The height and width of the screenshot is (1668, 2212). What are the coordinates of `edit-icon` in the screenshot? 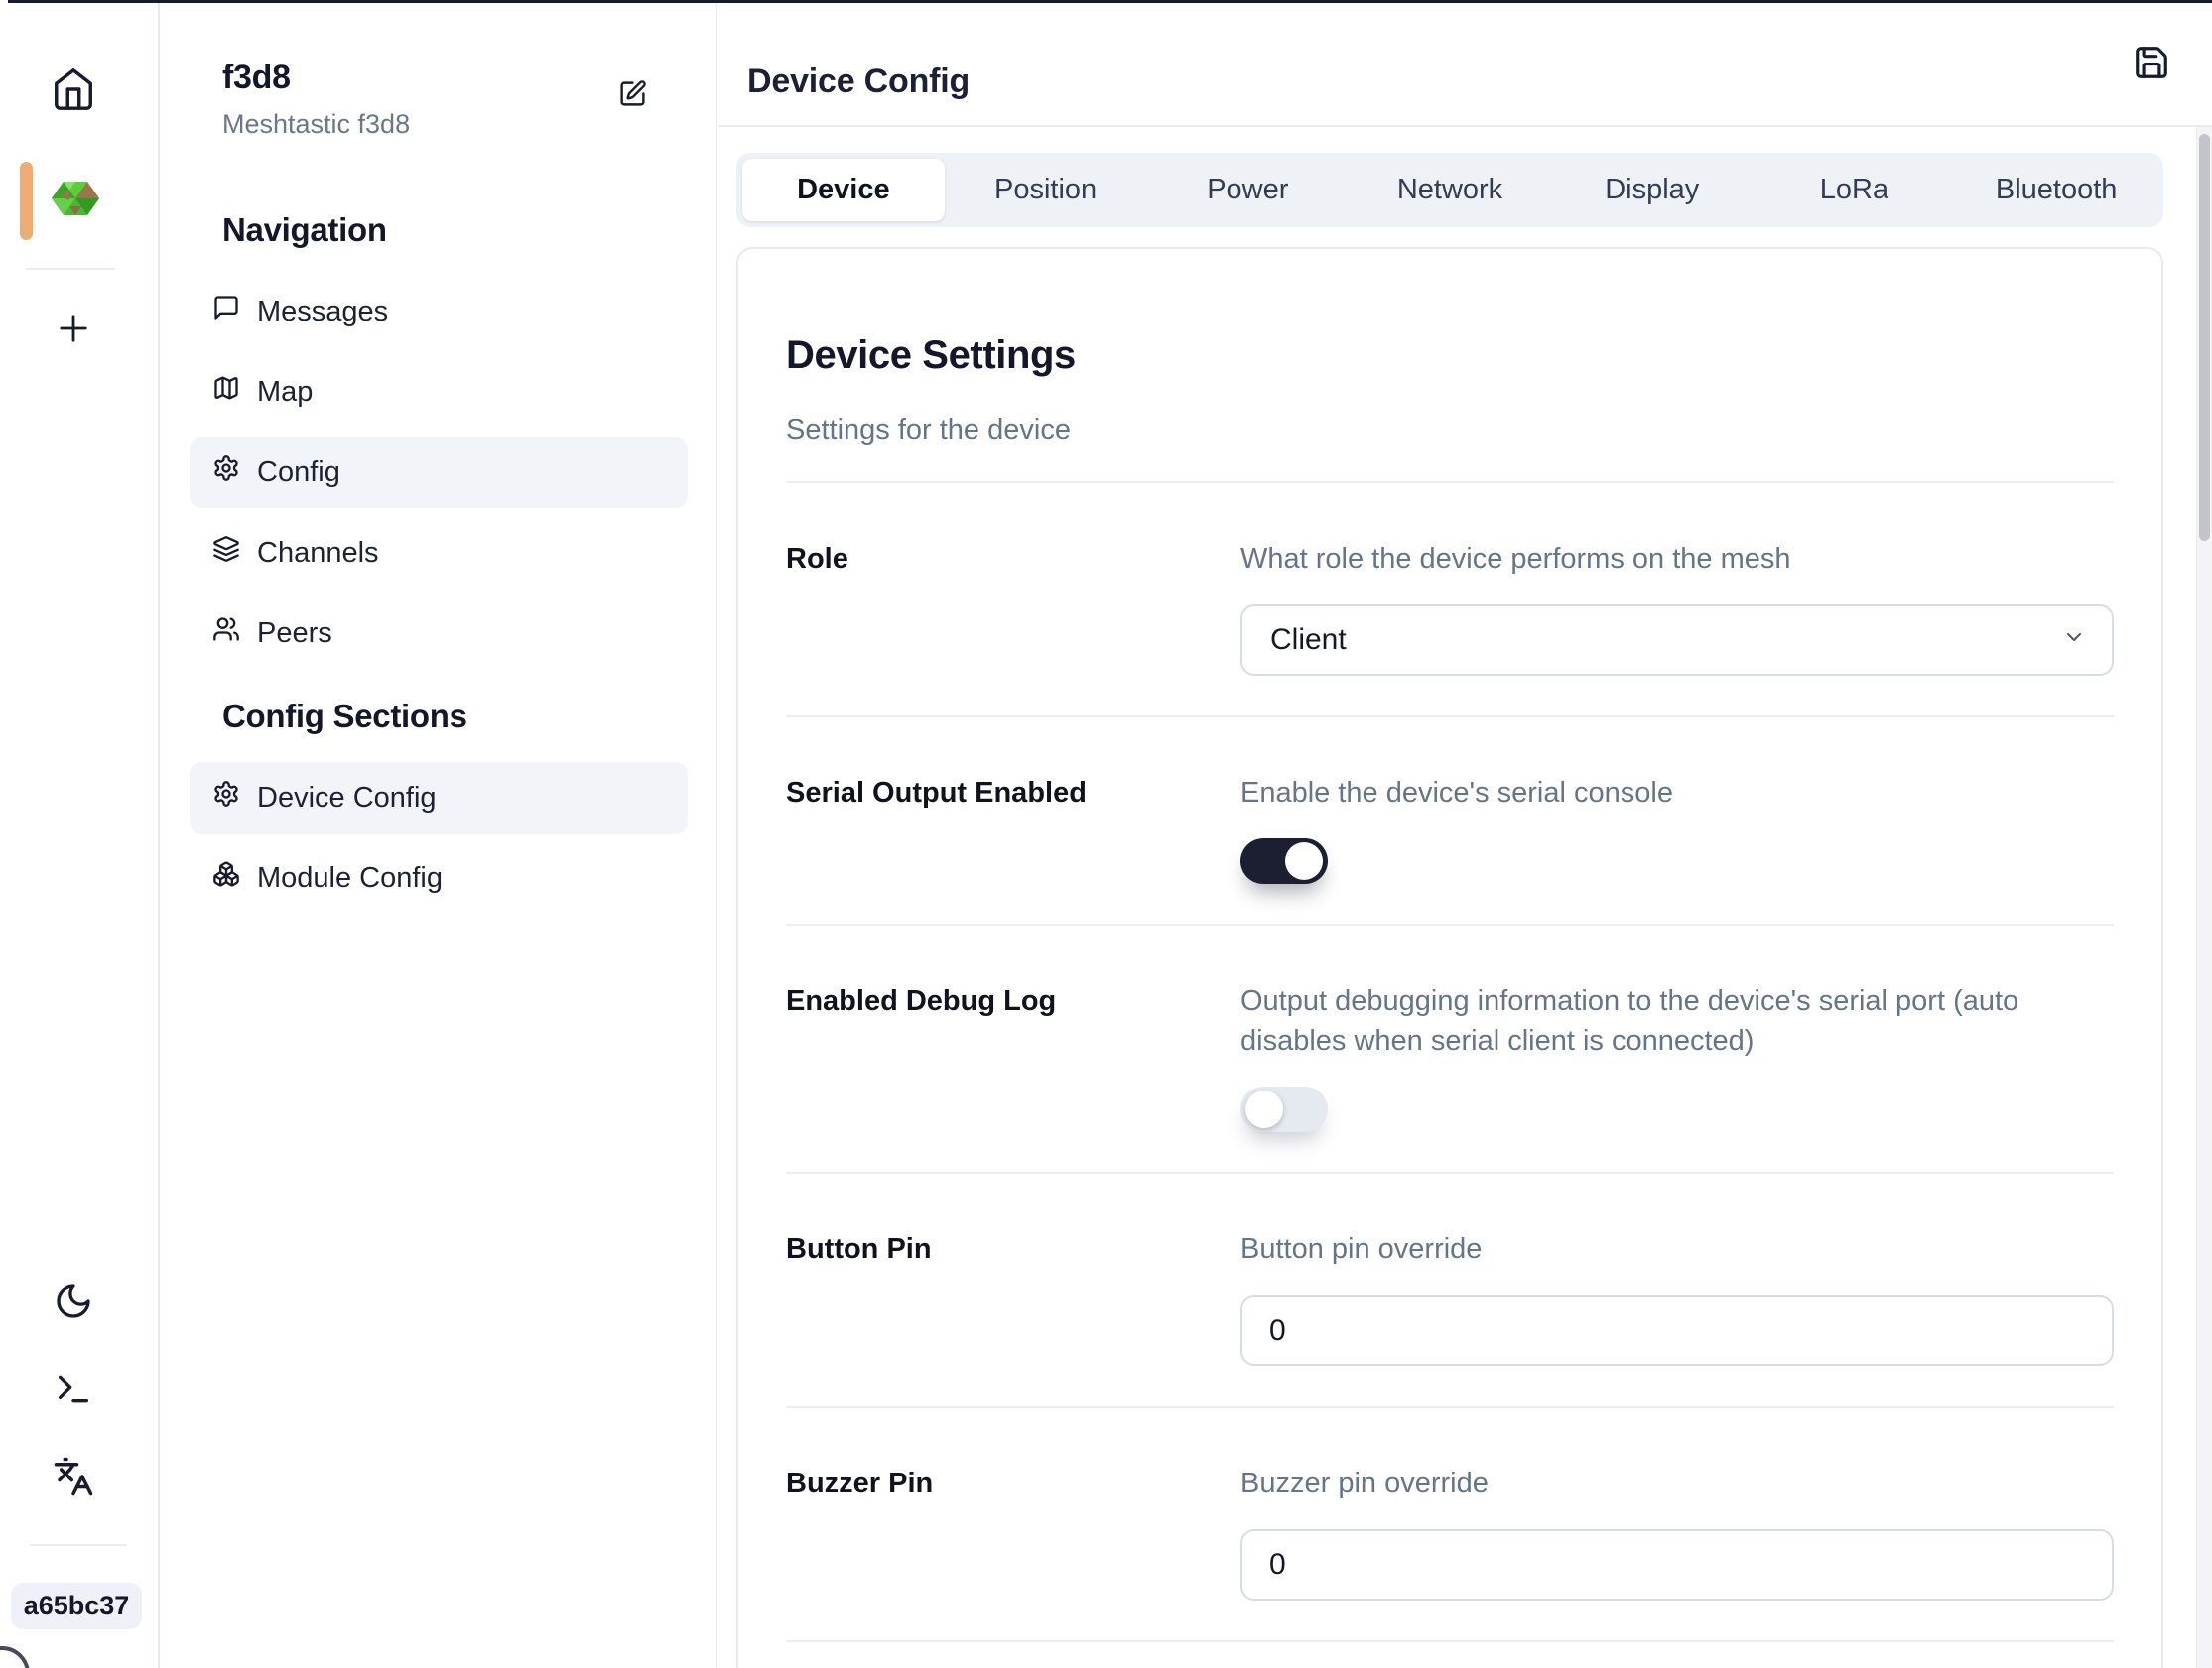 It's located at (632, 93).